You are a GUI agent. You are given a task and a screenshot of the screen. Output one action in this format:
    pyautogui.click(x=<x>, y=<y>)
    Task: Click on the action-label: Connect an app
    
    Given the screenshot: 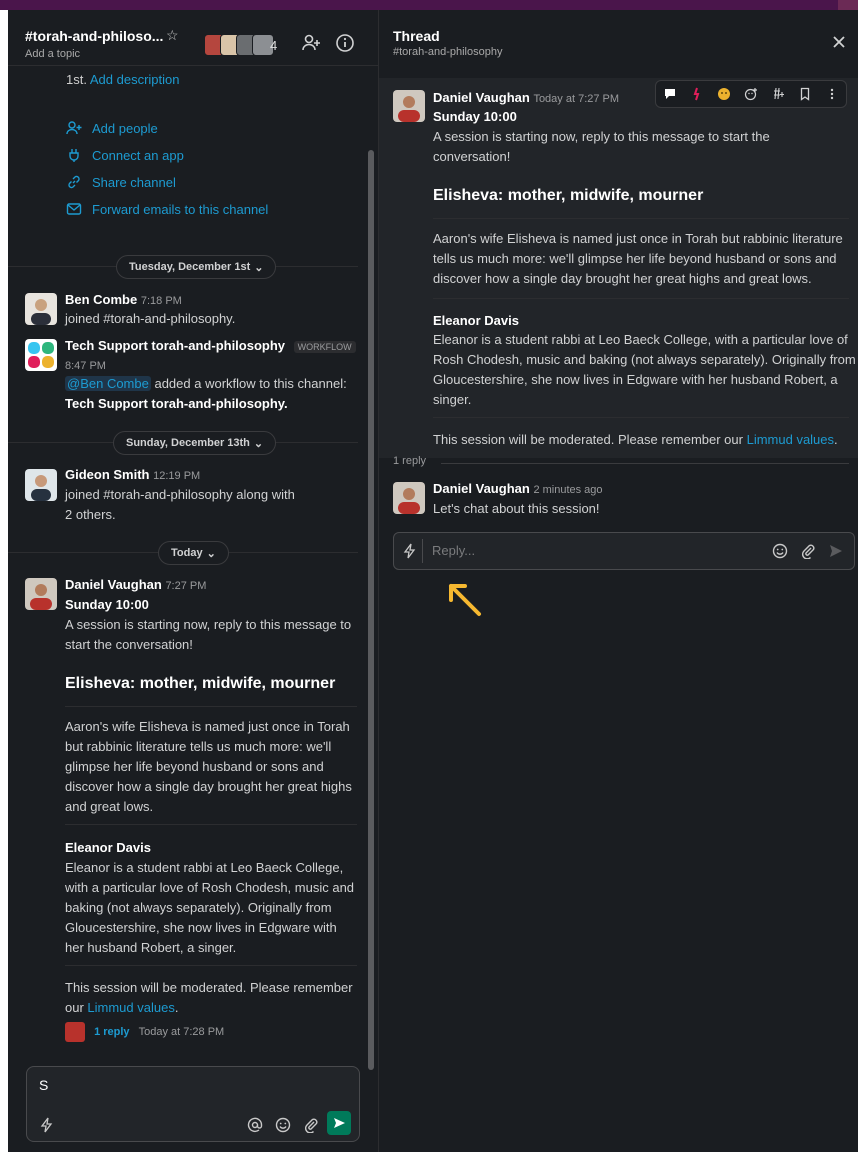 What is the action you would take?
    pyautogui.click(x=138, y=155)
    